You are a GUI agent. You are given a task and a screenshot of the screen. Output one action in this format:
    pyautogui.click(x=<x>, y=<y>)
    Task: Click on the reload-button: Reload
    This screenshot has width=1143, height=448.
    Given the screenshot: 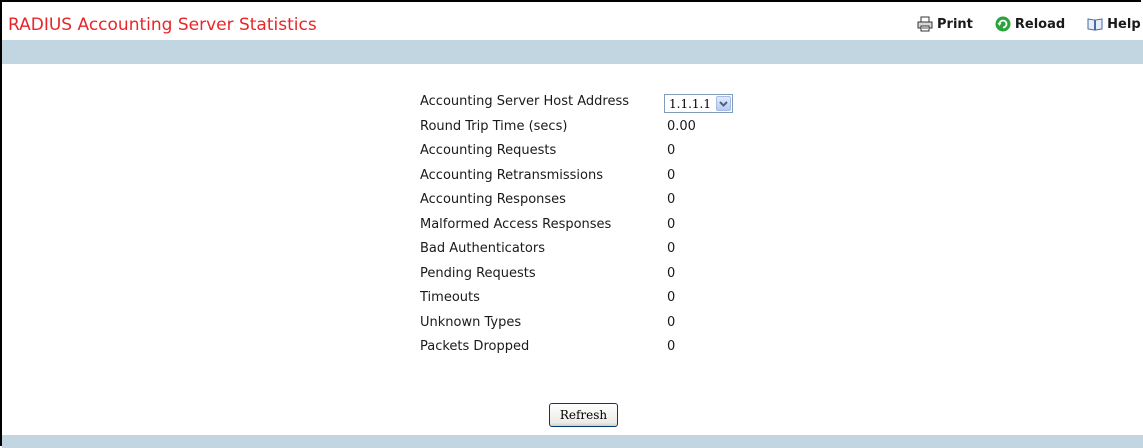 What is the action you would take?
    pyautogui.click(x=1030, y=24)
    